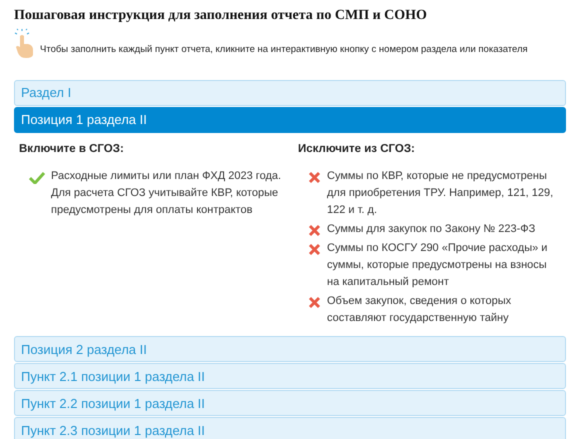  I want to click on accordion-header: Раздел I, so click(290, 93).